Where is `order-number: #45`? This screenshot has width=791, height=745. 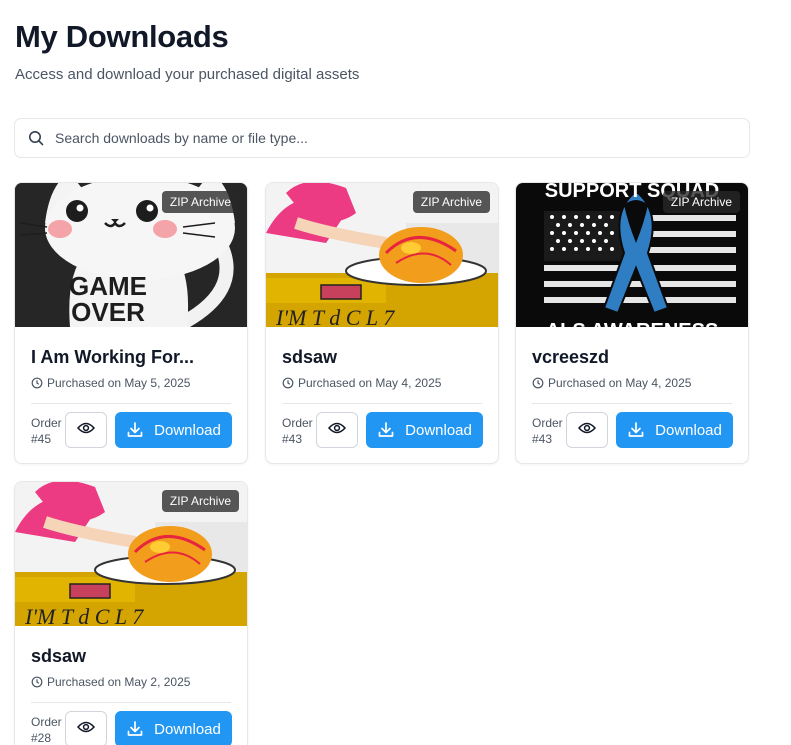
order-number: #45 is located at coordinates (41, 439).